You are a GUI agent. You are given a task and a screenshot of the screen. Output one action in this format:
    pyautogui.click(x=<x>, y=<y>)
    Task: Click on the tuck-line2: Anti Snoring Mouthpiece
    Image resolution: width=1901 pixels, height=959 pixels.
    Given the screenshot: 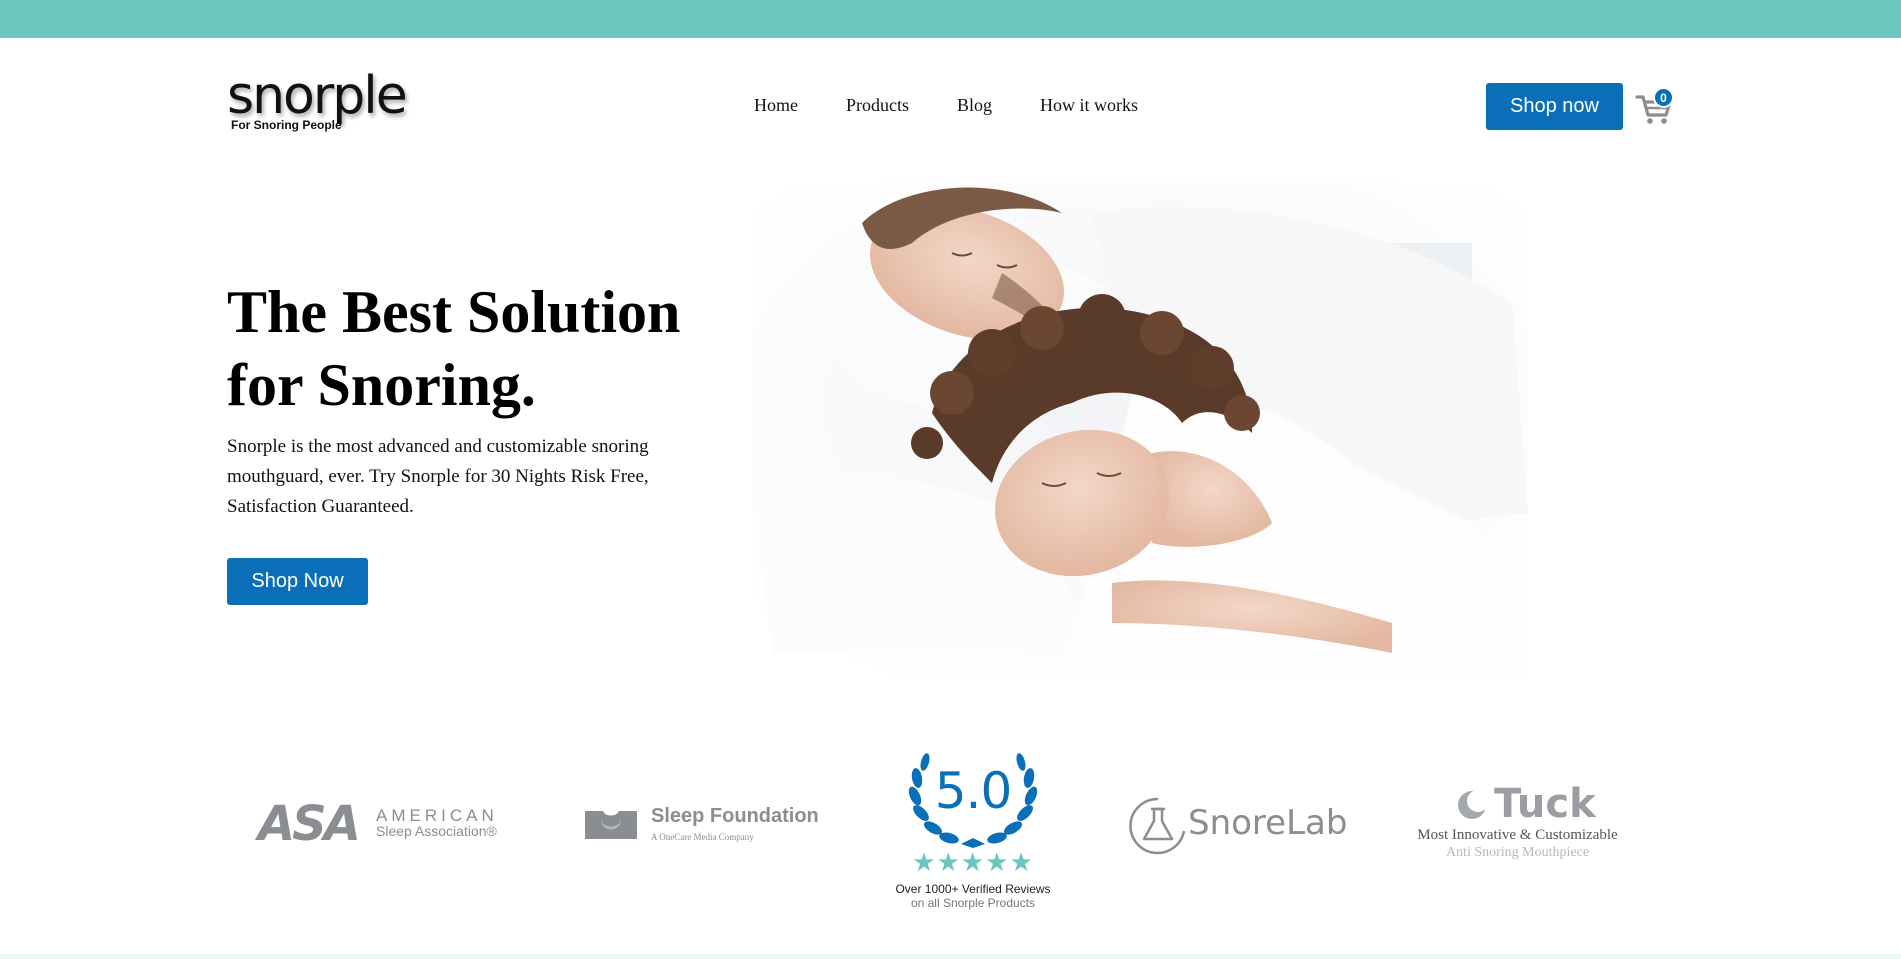 What is the action you would take?
    pyautogui.click(x=1517, y=852)
    